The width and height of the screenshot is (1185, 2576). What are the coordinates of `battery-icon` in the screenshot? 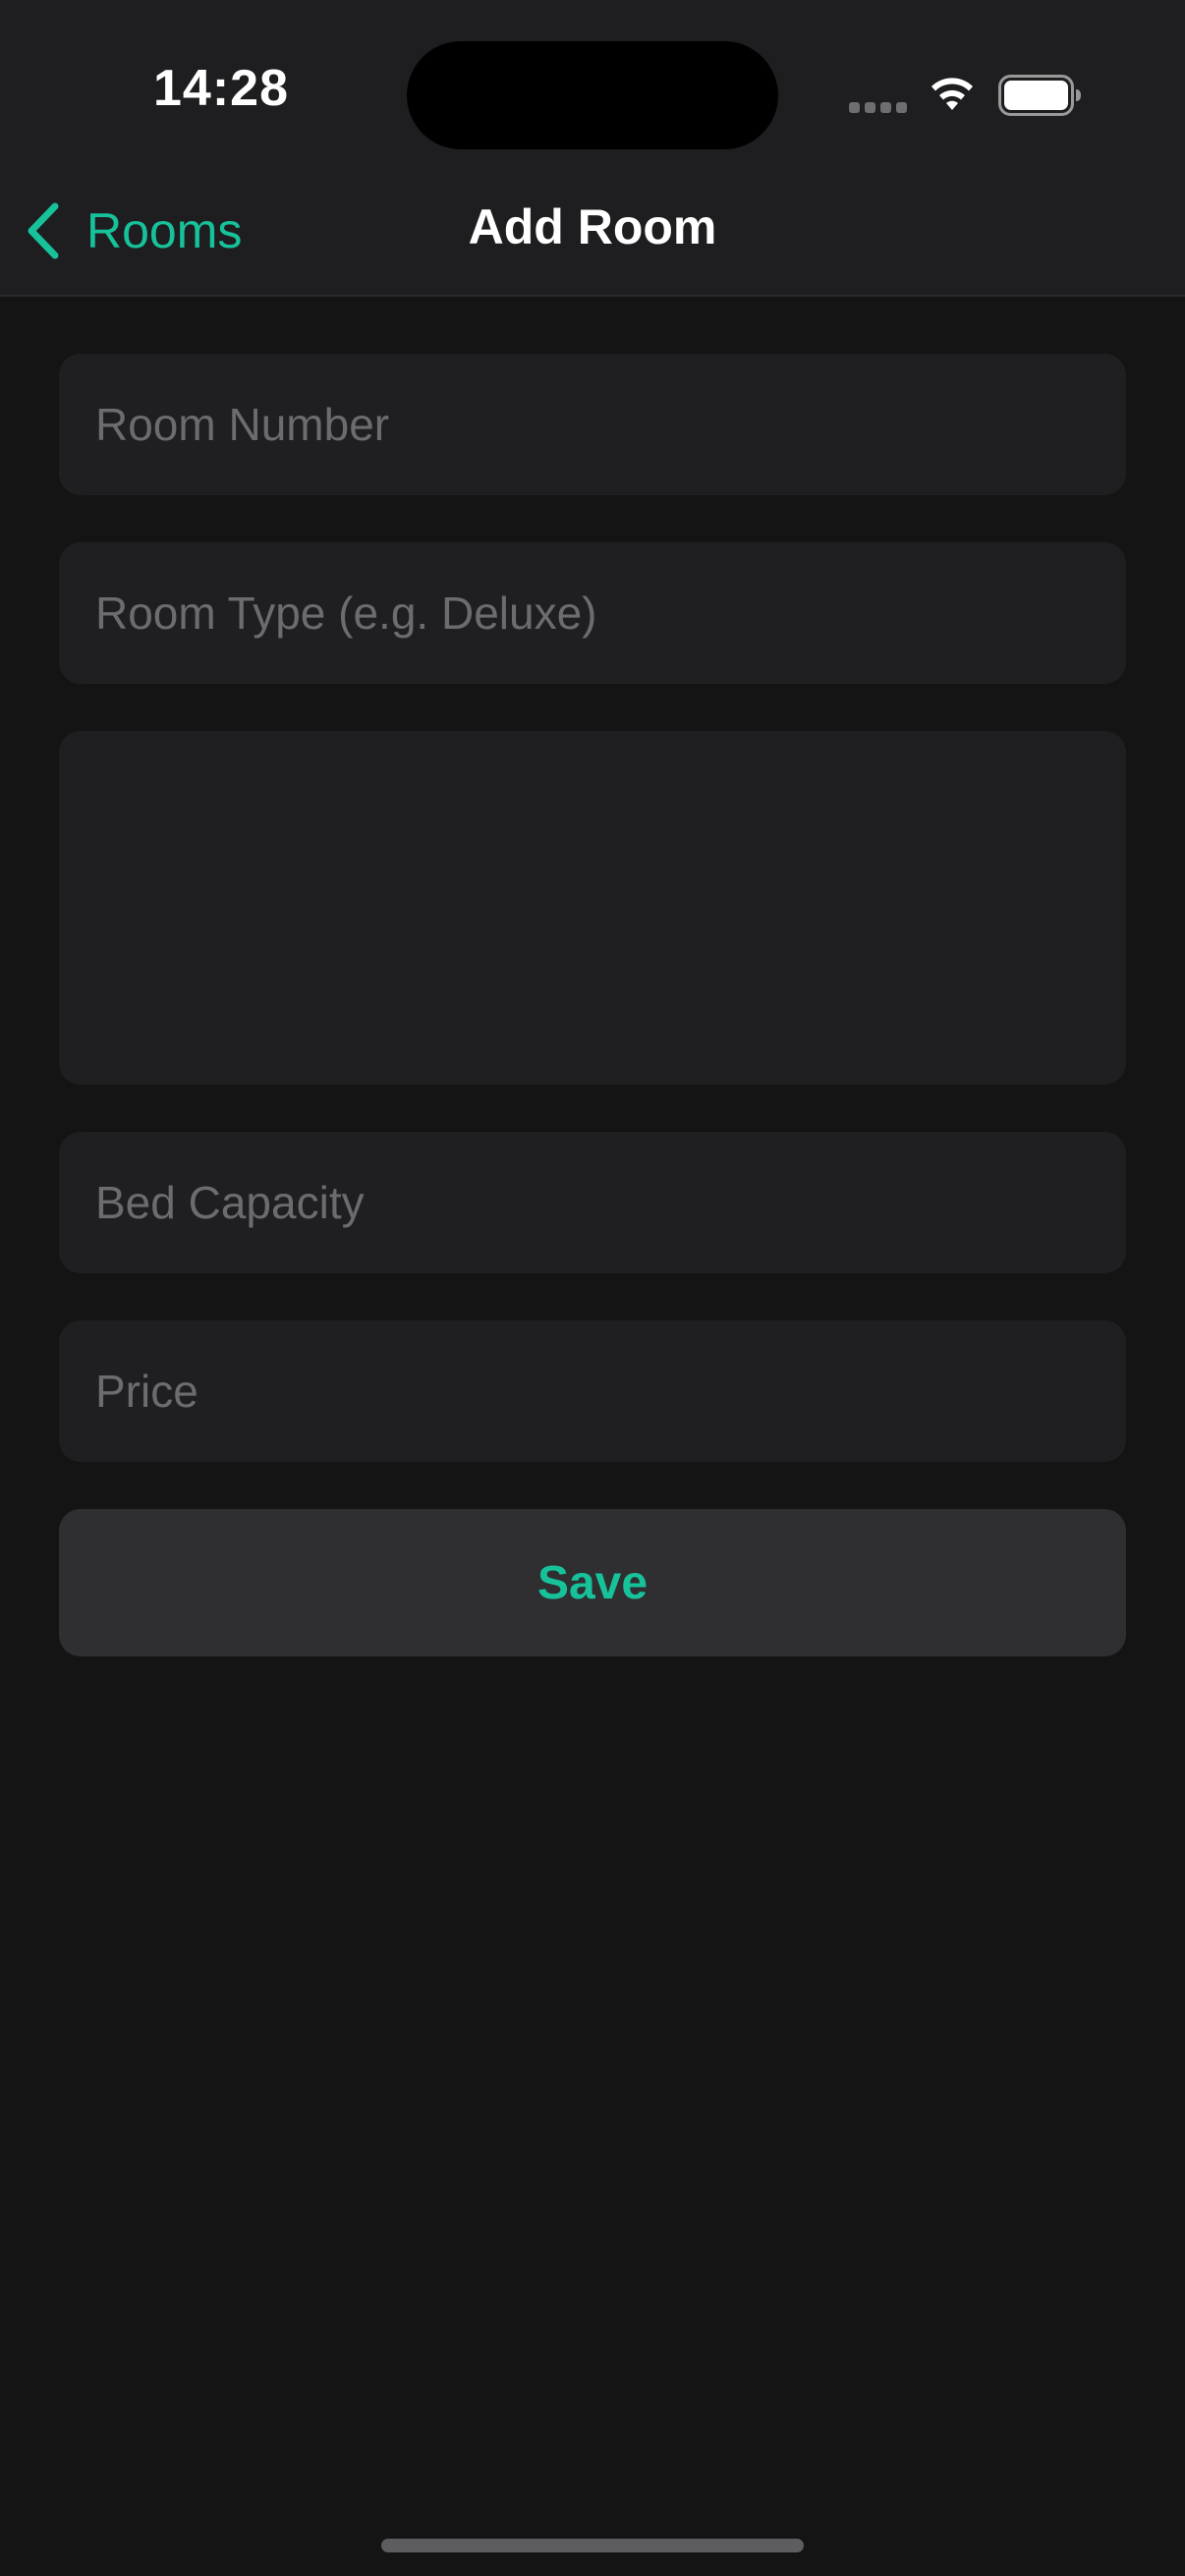 It's located at (1040, 95).